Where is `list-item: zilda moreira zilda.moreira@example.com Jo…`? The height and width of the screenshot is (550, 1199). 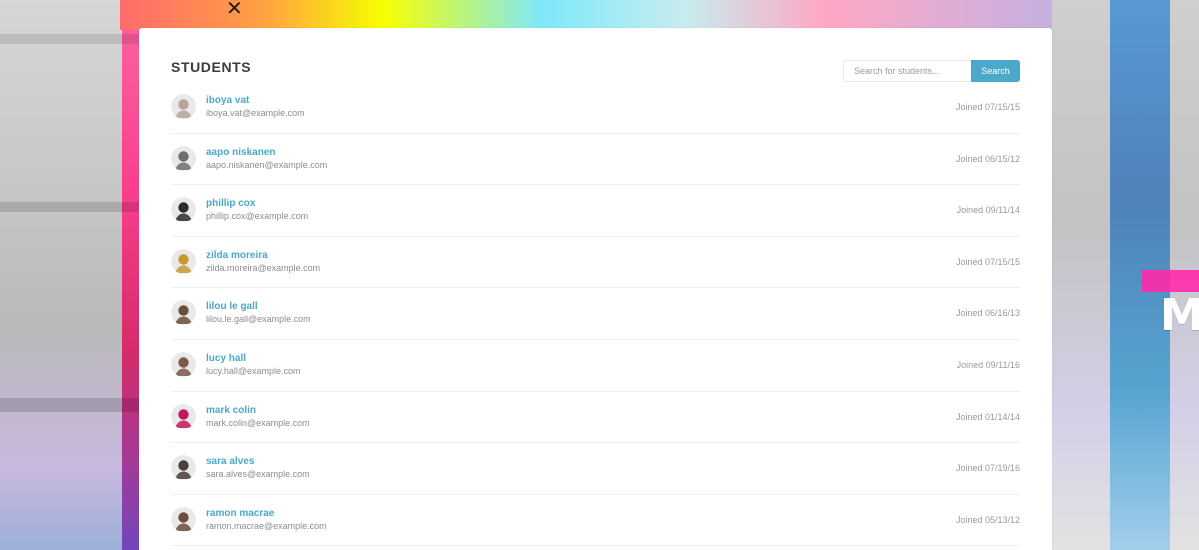 list-item: zilda moreira zilda.moreira@example.com Jo… is located at coordinates (595, 263).